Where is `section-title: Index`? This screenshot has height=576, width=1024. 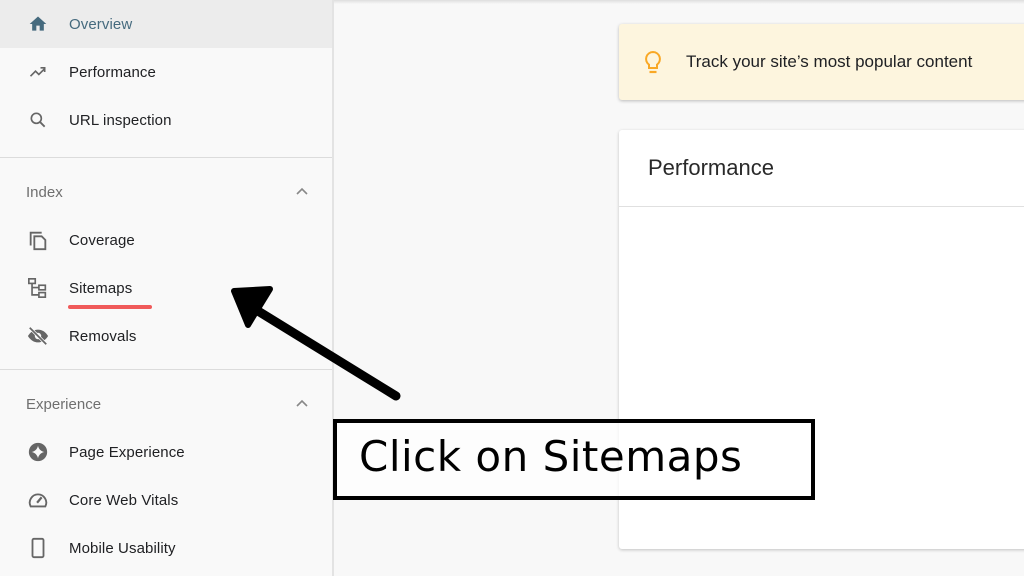 section-title: Index is located at coordinates (44, 192).